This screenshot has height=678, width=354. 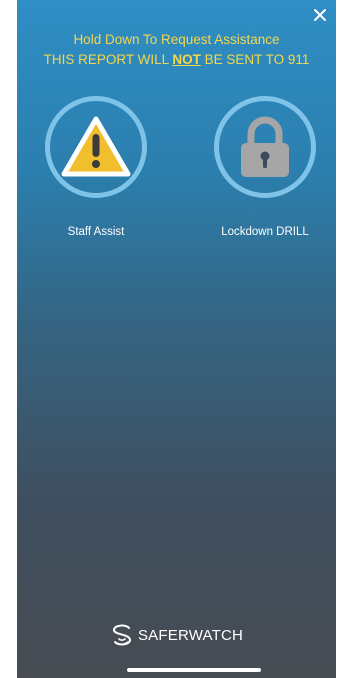 What do you see at coordinates (108, 59) in the screenshot?
I see `warning-text-start: THIS REPORT WILL` at bounding box center [108, 59].